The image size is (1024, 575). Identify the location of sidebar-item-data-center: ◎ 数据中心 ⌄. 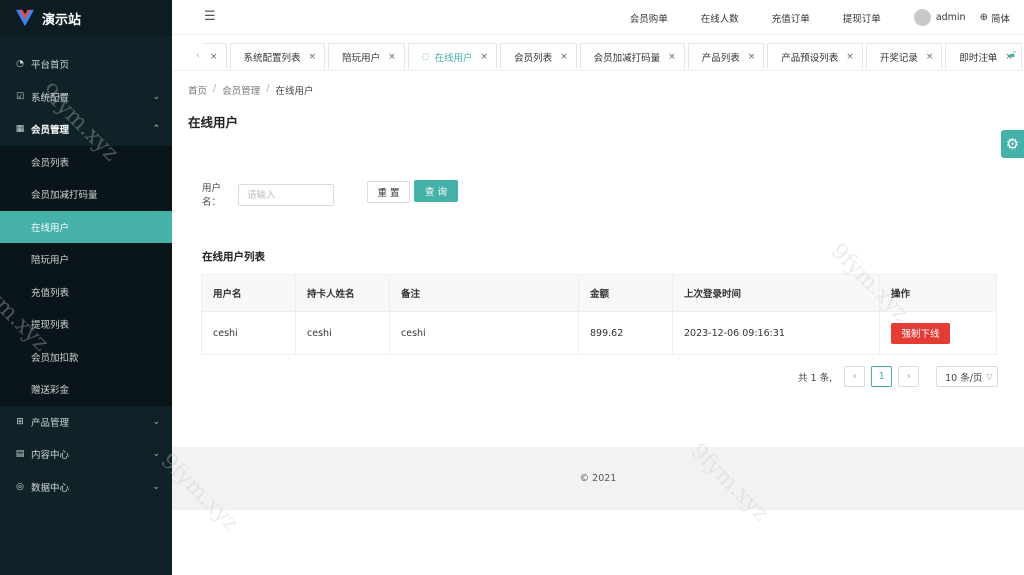
(86, 487).